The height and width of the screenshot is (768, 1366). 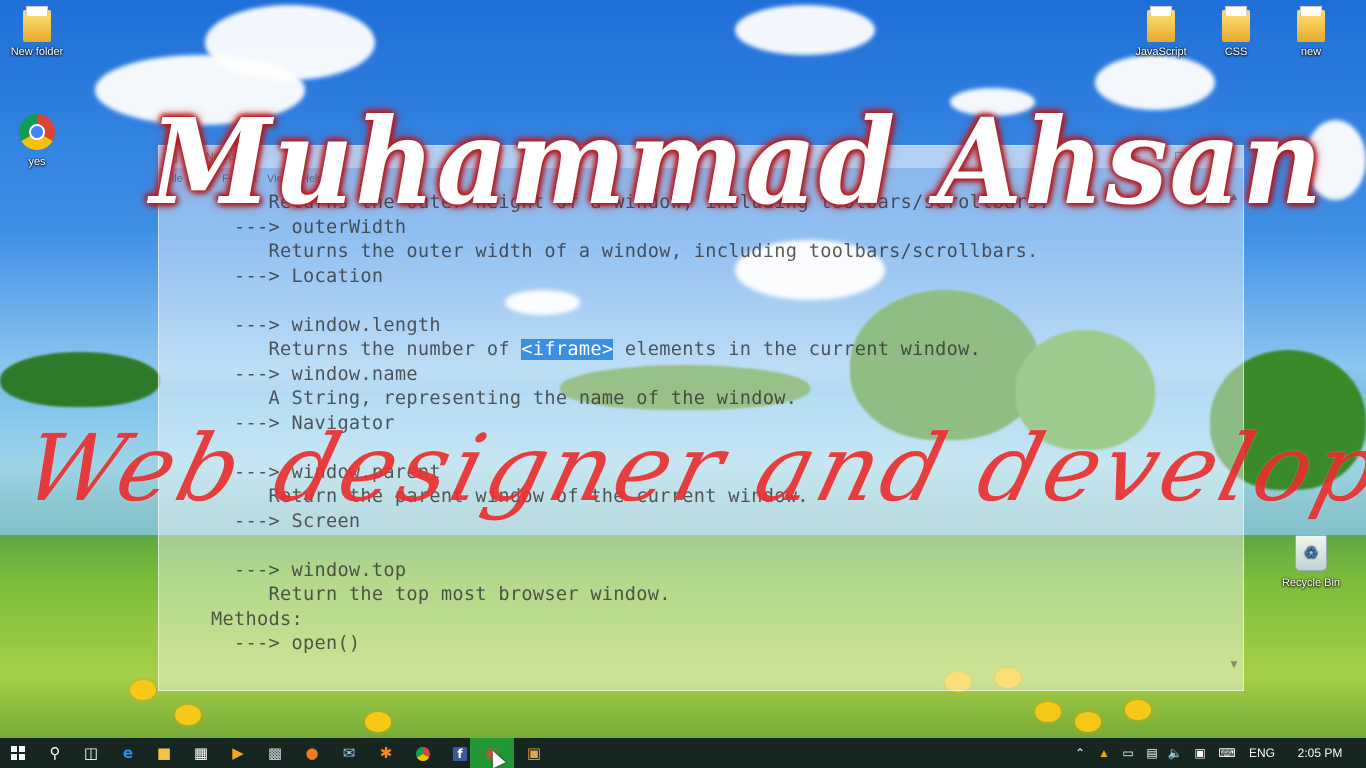 I want to click on file-explorer-icon: ■, so click(x=164, y=753).